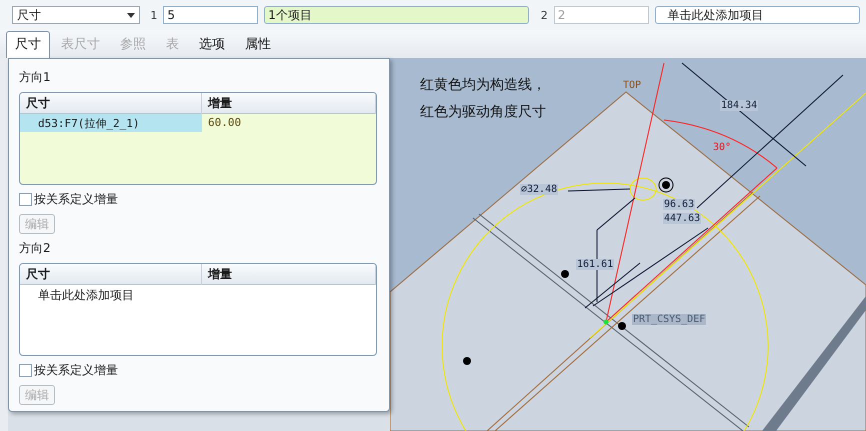 The height and width of the screenshot is (431, 866). I want to click on dimension-label: ⌀32.48, so click(539, 189).